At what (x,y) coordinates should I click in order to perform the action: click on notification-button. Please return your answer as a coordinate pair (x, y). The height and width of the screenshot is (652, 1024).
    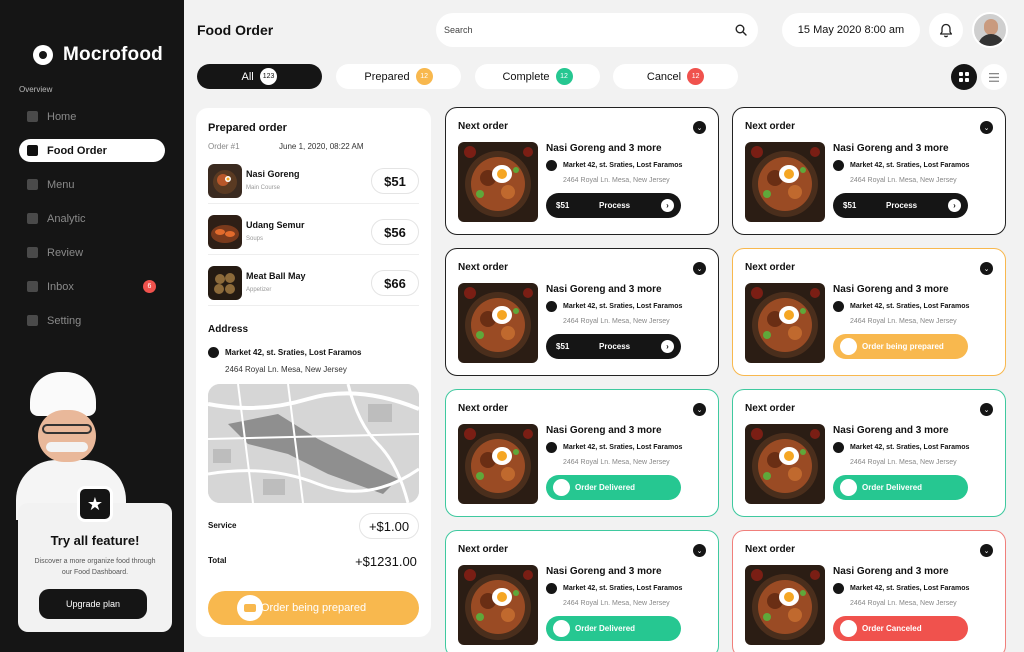
    Looking at the image, I should click on (946, 30).